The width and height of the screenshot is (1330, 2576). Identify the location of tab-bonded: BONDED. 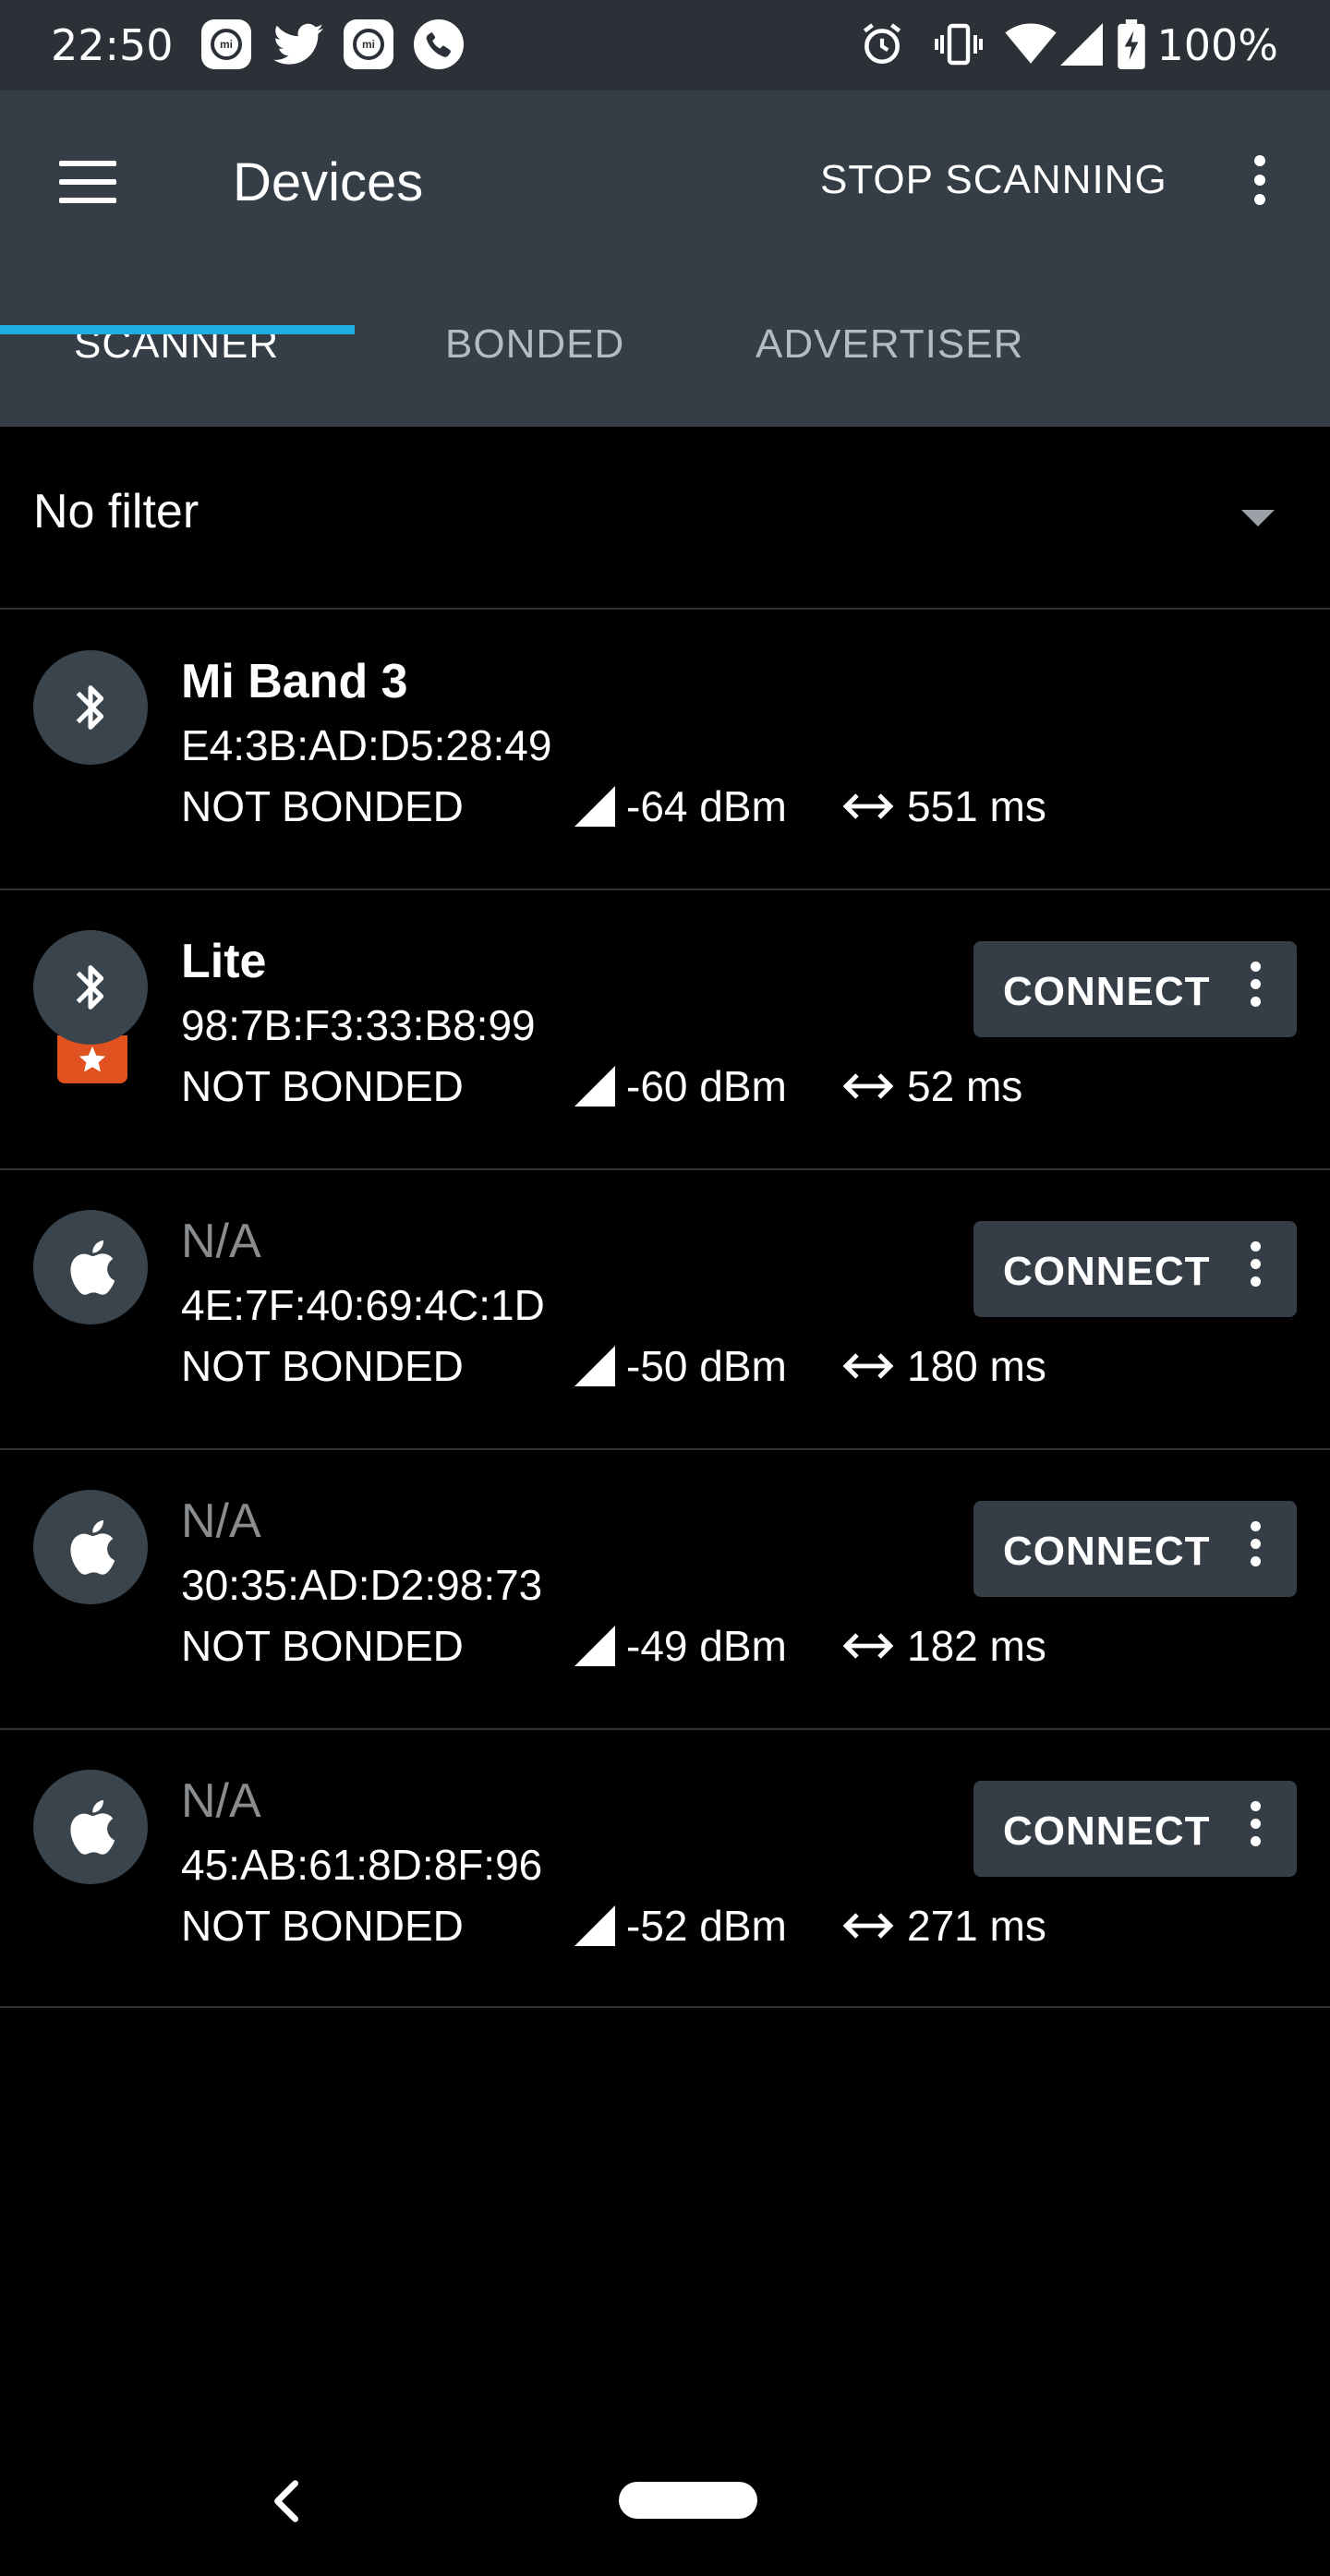
(534, 344).